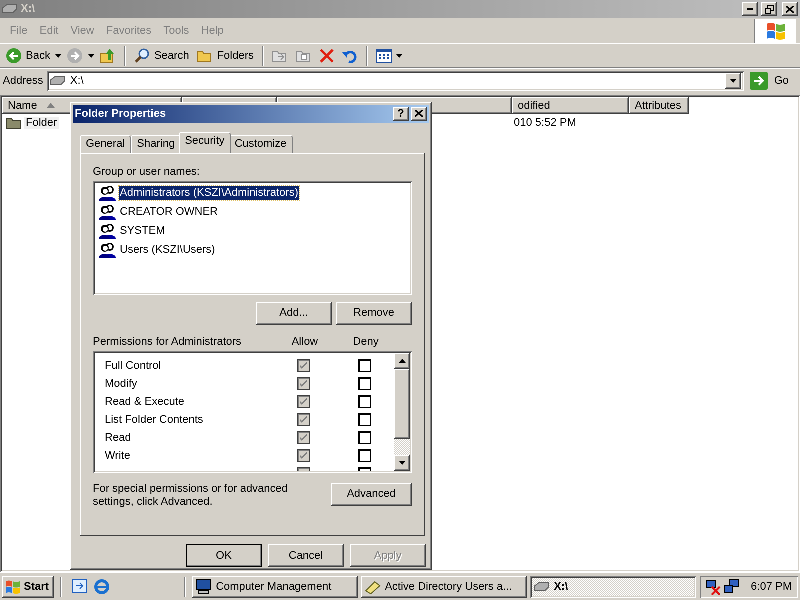  What do you see at coordinates (121, 114) in the screenshot?
I see `dialog-title: Folder Properties` at bounding box center [121, 114].